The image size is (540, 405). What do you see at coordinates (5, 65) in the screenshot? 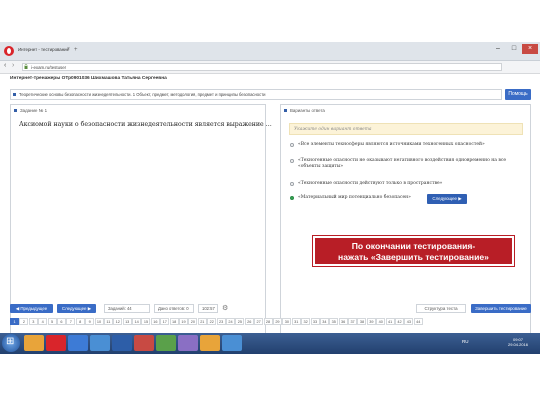
I see `back-arrow-icon: ‹` at bounding box center [5, 65].